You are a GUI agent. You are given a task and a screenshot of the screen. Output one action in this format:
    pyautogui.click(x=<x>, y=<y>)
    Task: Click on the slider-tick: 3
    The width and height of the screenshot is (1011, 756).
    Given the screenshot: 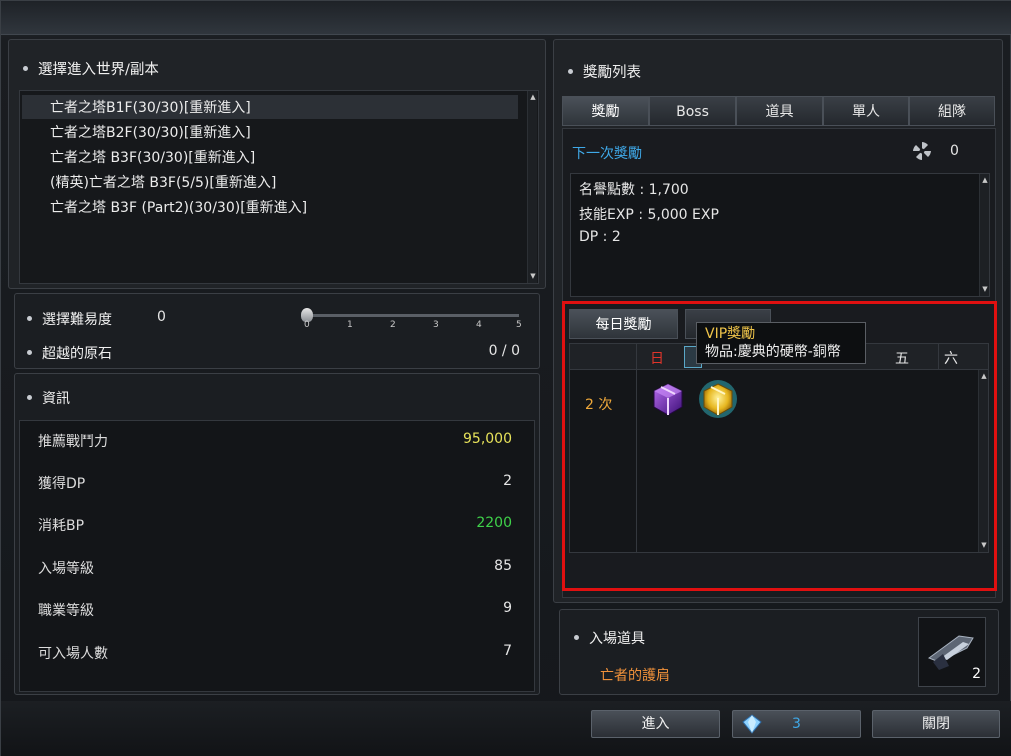 What is the action you would take?
    pyautogui.click(x=436, y=325)
    